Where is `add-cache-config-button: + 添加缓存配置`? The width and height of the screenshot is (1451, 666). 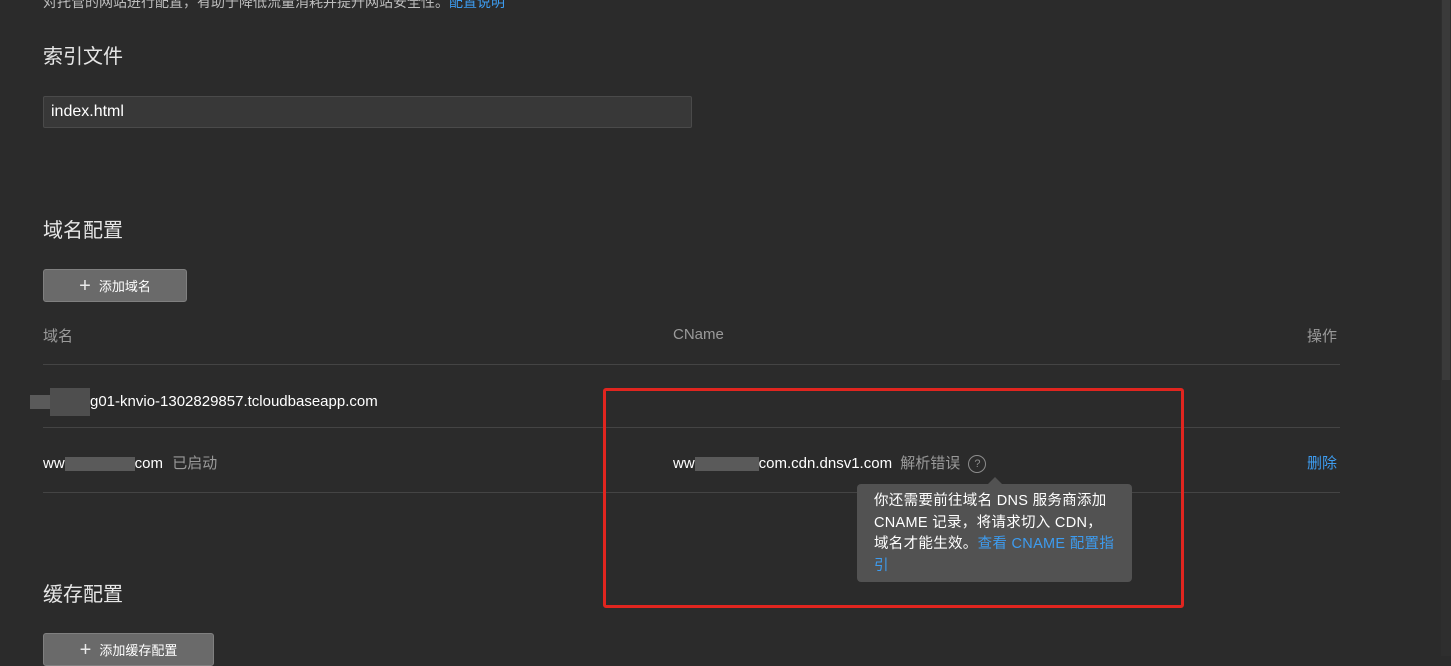 add-cache-config-button: + 添加缓存配置 is located at coordinates (128, 649).